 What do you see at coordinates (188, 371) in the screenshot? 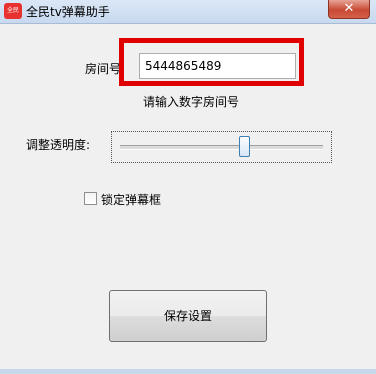
I see `window-bottom-border` at bounding box center [188, 371].